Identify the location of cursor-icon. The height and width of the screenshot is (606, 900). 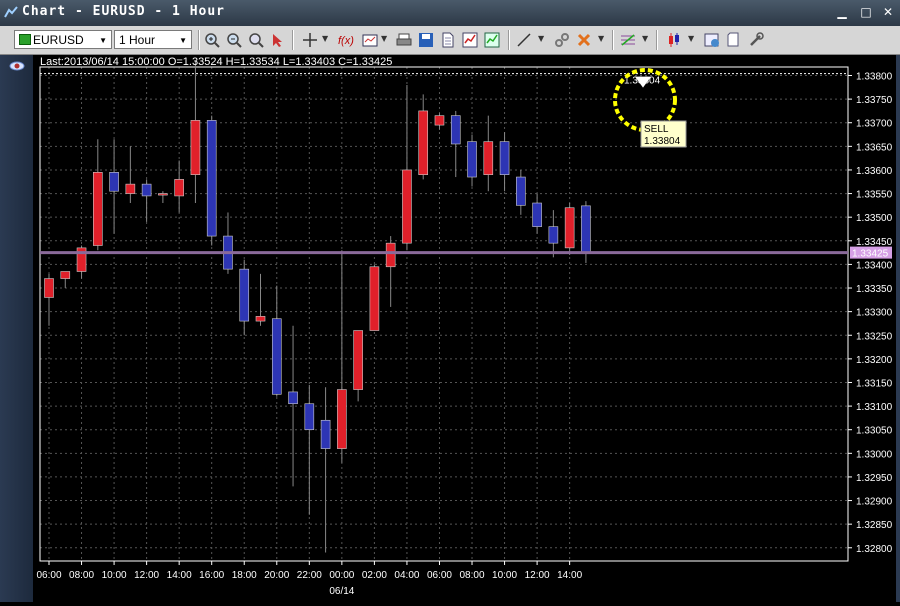
(278, 40).